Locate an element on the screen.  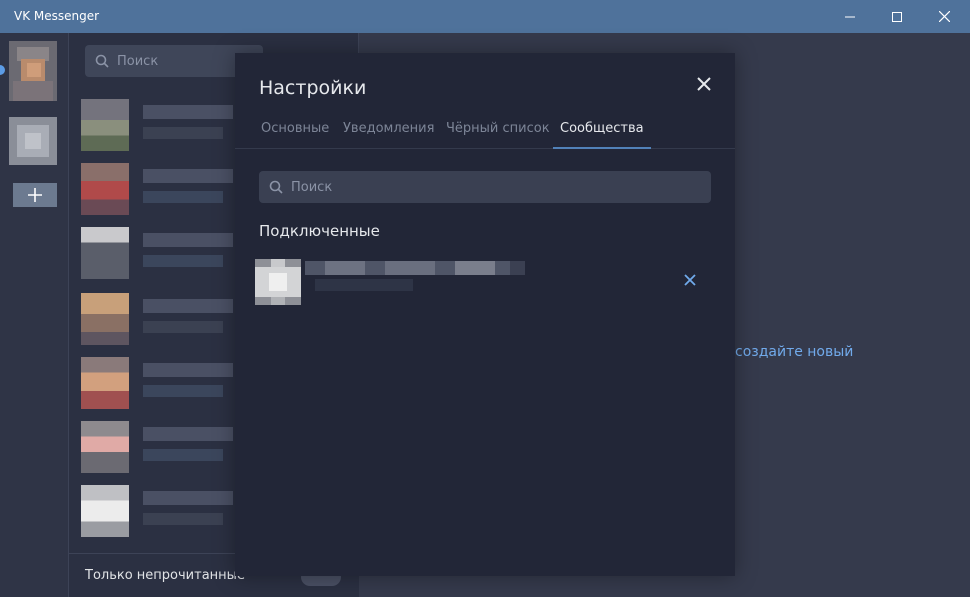
maximize-button is located at coordinates (897, 16).